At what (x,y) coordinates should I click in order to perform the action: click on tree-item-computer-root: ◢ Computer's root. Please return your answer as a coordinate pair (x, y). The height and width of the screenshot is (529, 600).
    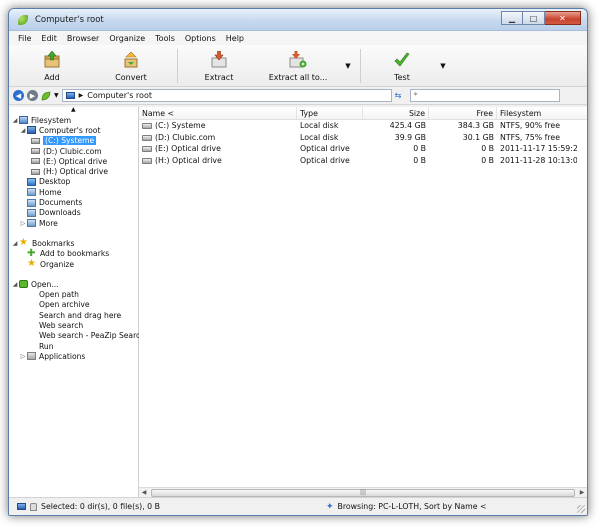
    Looking at the image, I should click on (73, 130).